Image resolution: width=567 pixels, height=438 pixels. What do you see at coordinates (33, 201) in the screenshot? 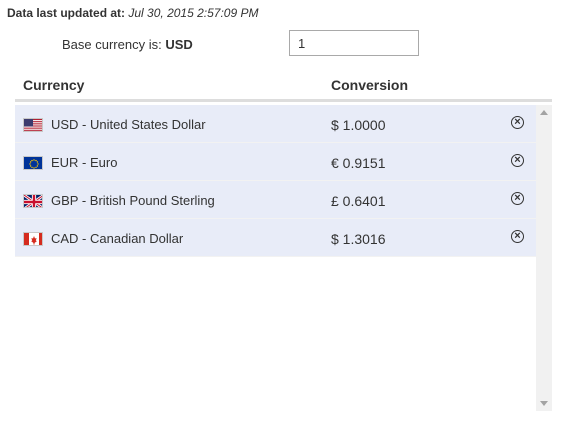
I see `gb-flag-icon` at bounding box center [33, 201].